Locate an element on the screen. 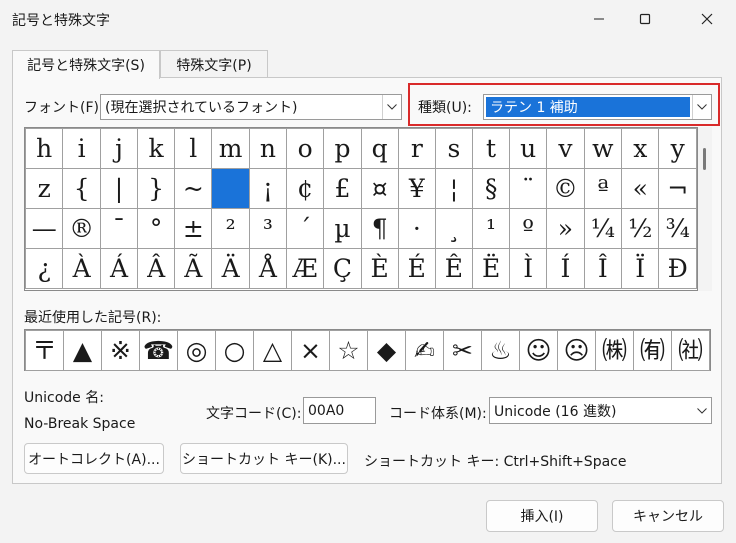 The image size is (736, 543). maximize-button is located at coordinates (645, 19).